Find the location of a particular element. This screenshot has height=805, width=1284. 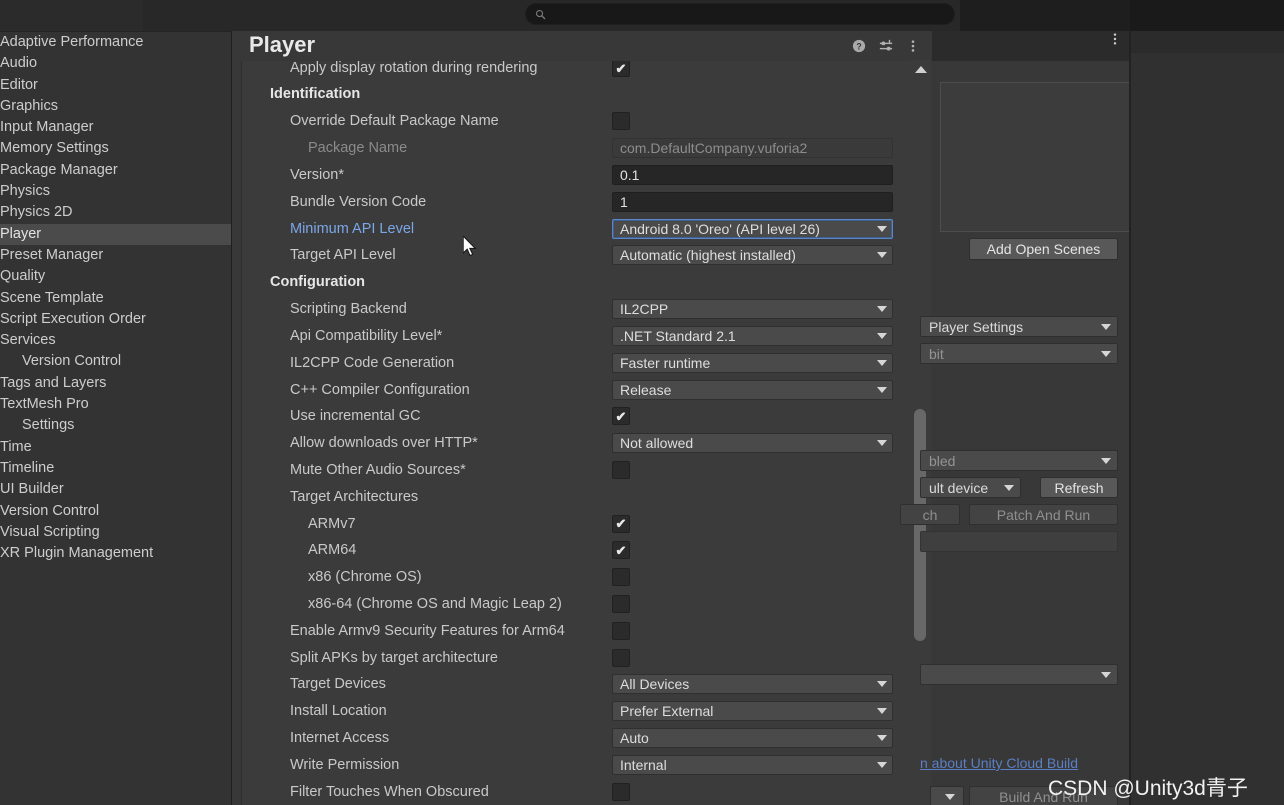

input-package-name: com.DefaultCompany.vuforia2 is located at coordinates (752, 148).